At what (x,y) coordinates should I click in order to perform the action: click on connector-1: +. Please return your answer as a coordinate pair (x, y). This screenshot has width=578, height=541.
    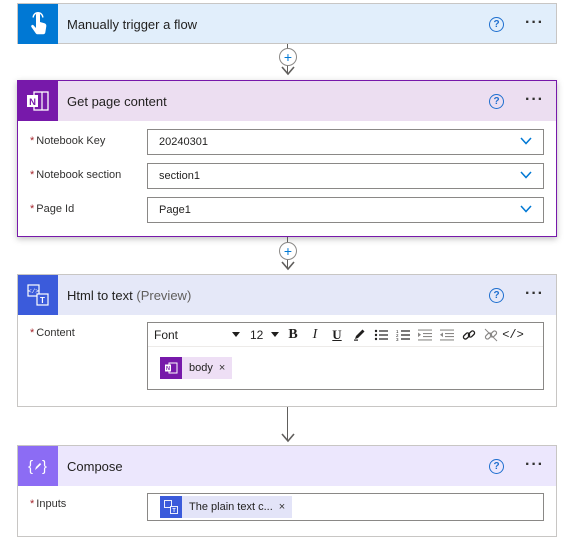
    Looking at the image, I should click on (288, 61).